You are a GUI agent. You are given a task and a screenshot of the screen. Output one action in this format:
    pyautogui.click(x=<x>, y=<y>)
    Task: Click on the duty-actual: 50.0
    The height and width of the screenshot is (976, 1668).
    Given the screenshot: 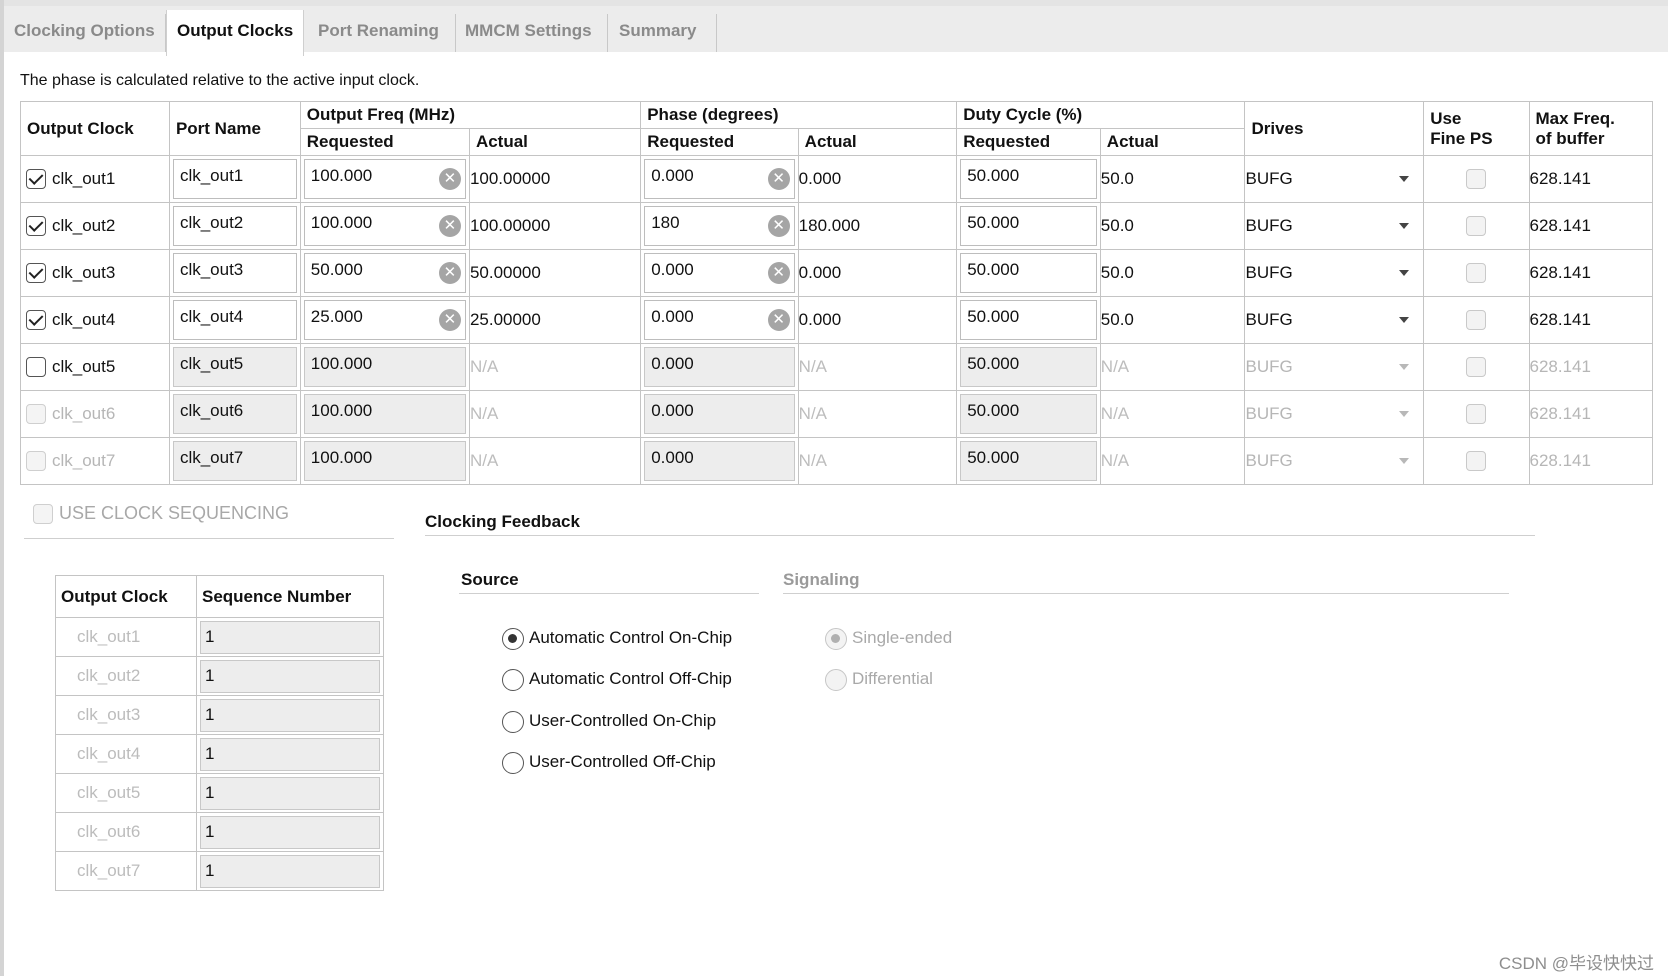 What is the action you would take?
    pyautogui.click(x=1172, y=179)
    